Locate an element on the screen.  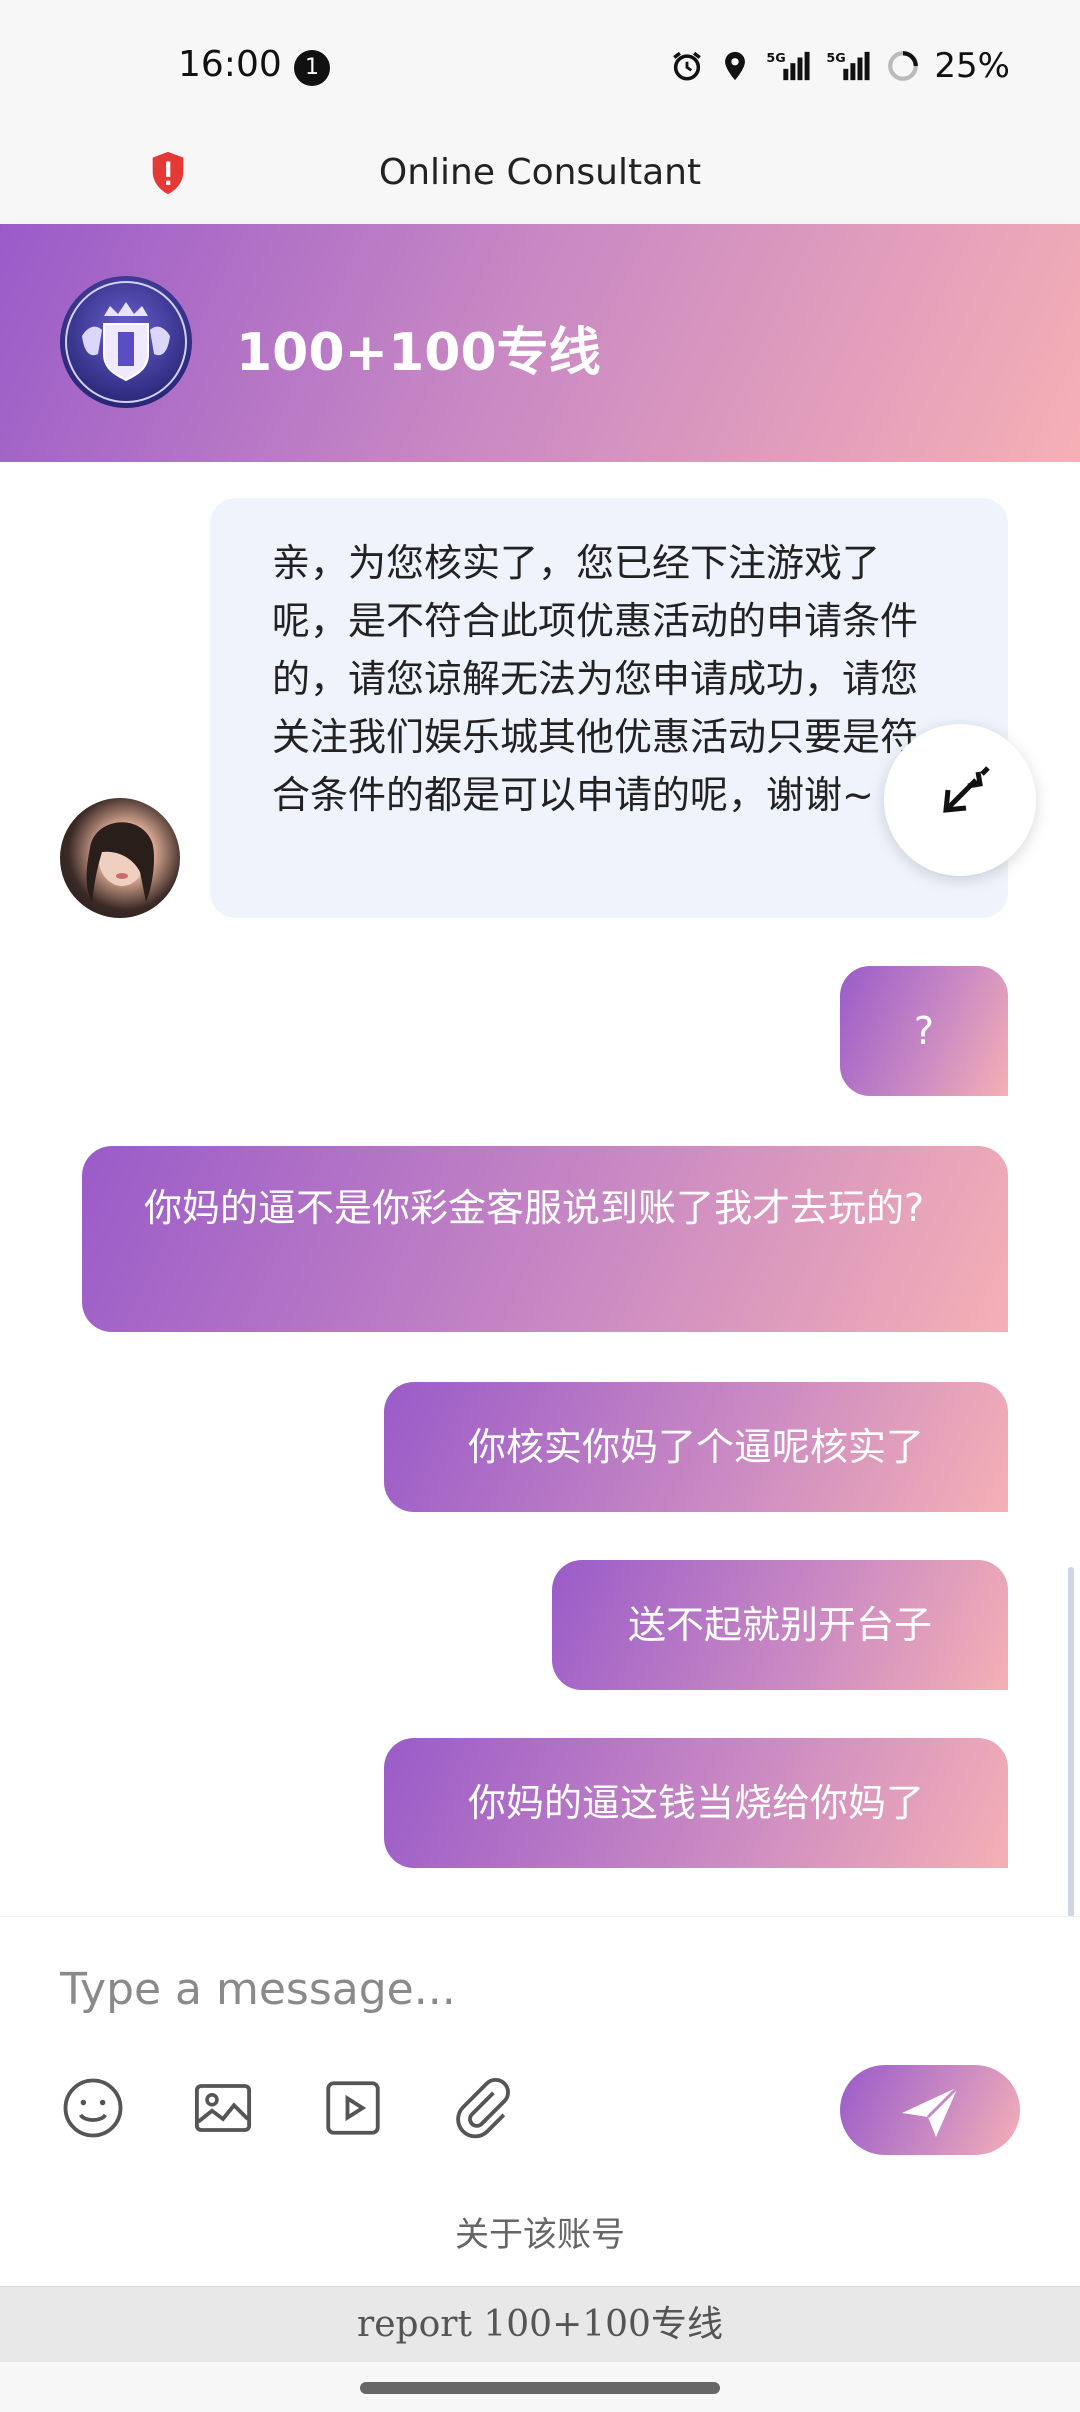
scrollbar is located at coordinates (1071, 1742).